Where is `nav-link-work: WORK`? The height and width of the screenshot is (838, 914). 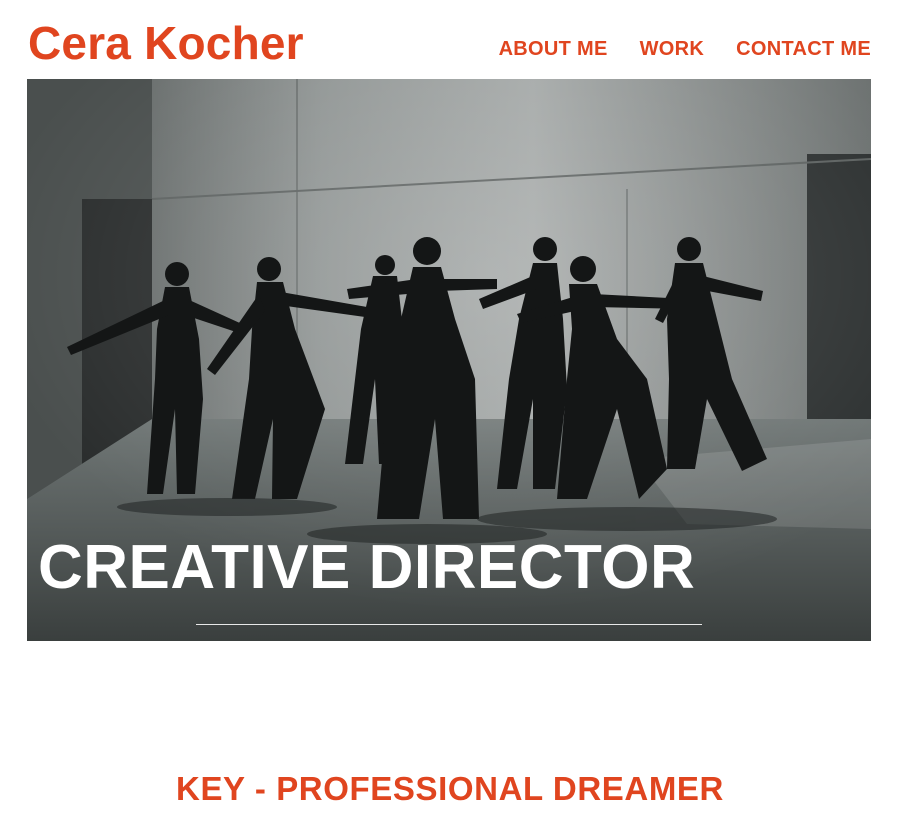 nav-link-work: WORK is located at coordinates (672, 49).